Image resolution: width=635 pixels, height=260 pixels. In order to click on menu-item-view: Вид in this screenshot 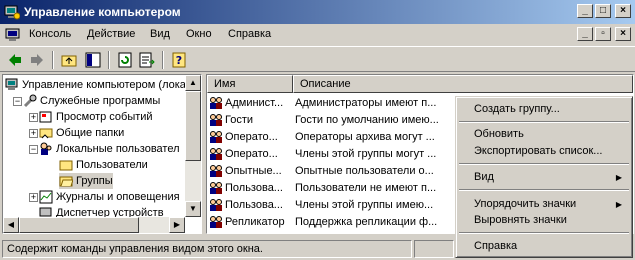, I will do `click(484, 177)`.